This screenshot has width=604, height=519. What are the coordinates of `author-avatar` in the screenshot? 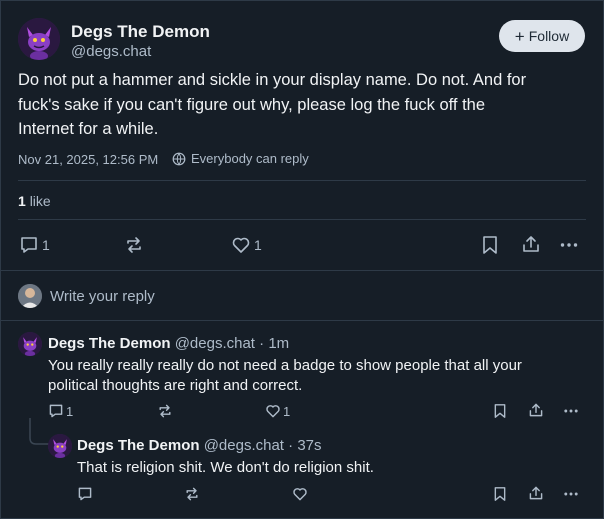 It's located at (39, 39).